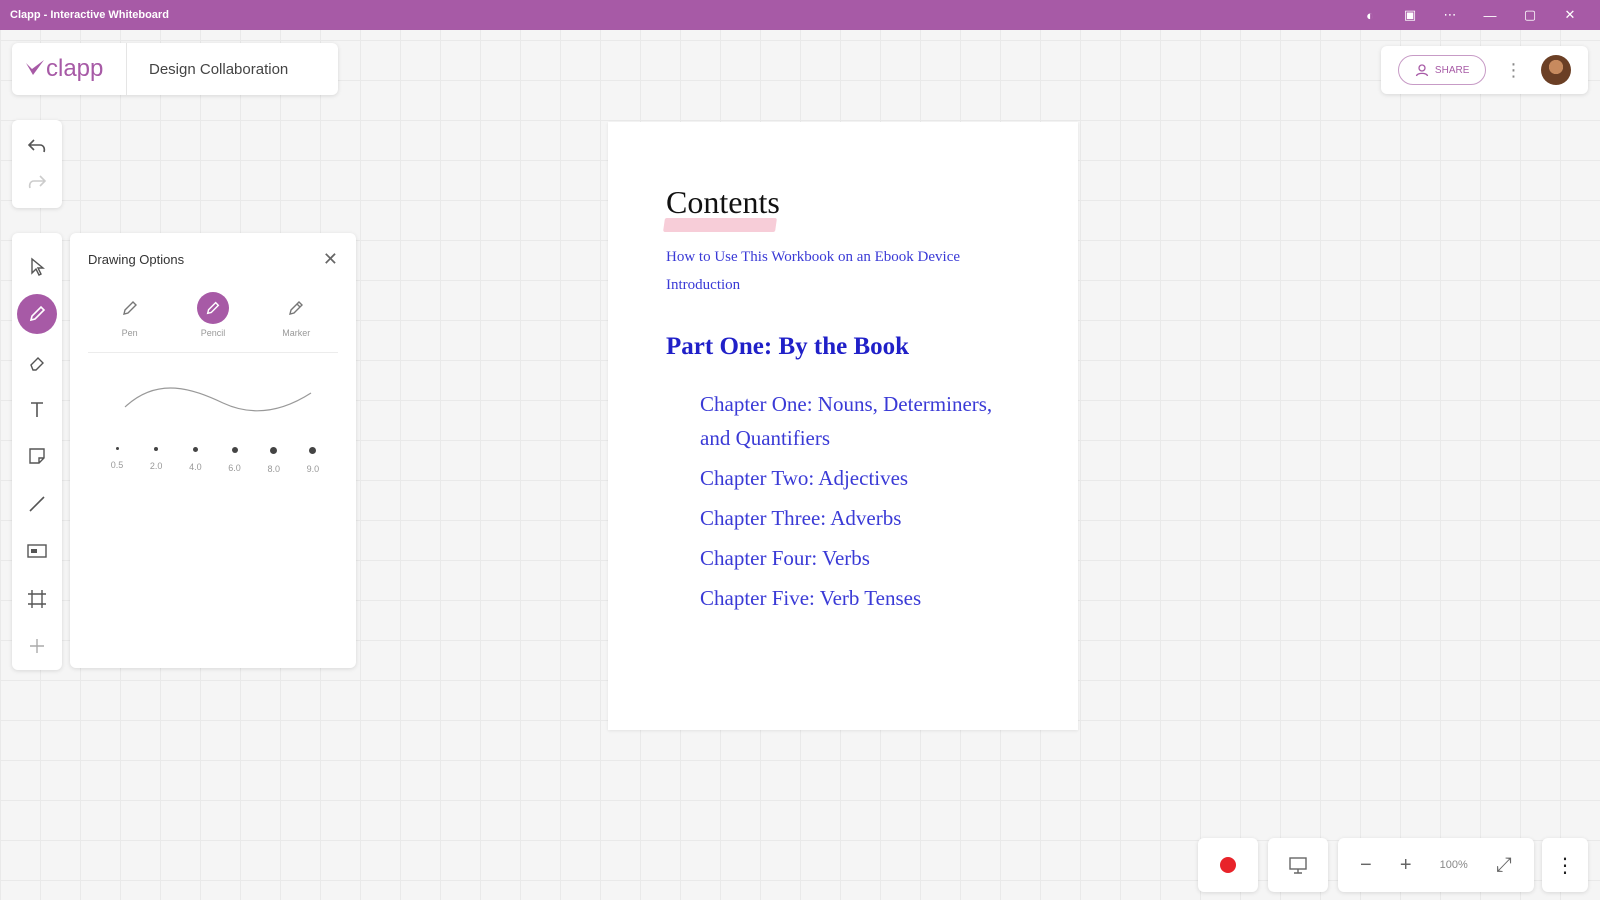  I want to click on maximize-button: ▢, so click(1530, 15).